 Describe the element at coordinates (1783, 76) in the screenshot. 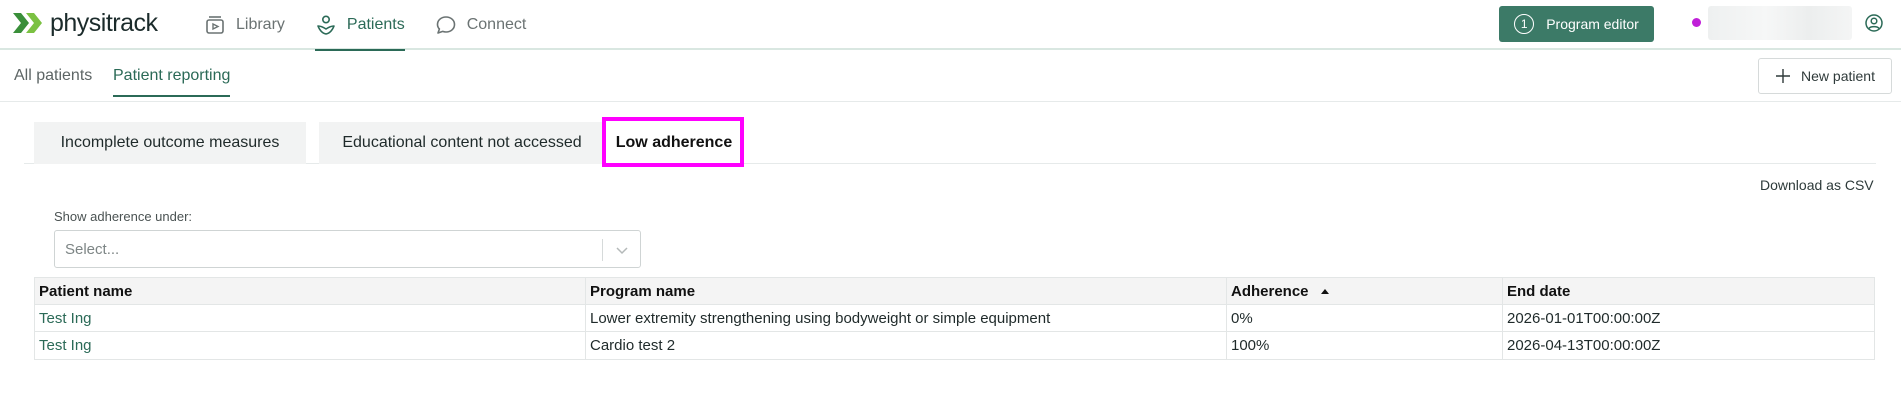

I see `plus-icon` at that location.